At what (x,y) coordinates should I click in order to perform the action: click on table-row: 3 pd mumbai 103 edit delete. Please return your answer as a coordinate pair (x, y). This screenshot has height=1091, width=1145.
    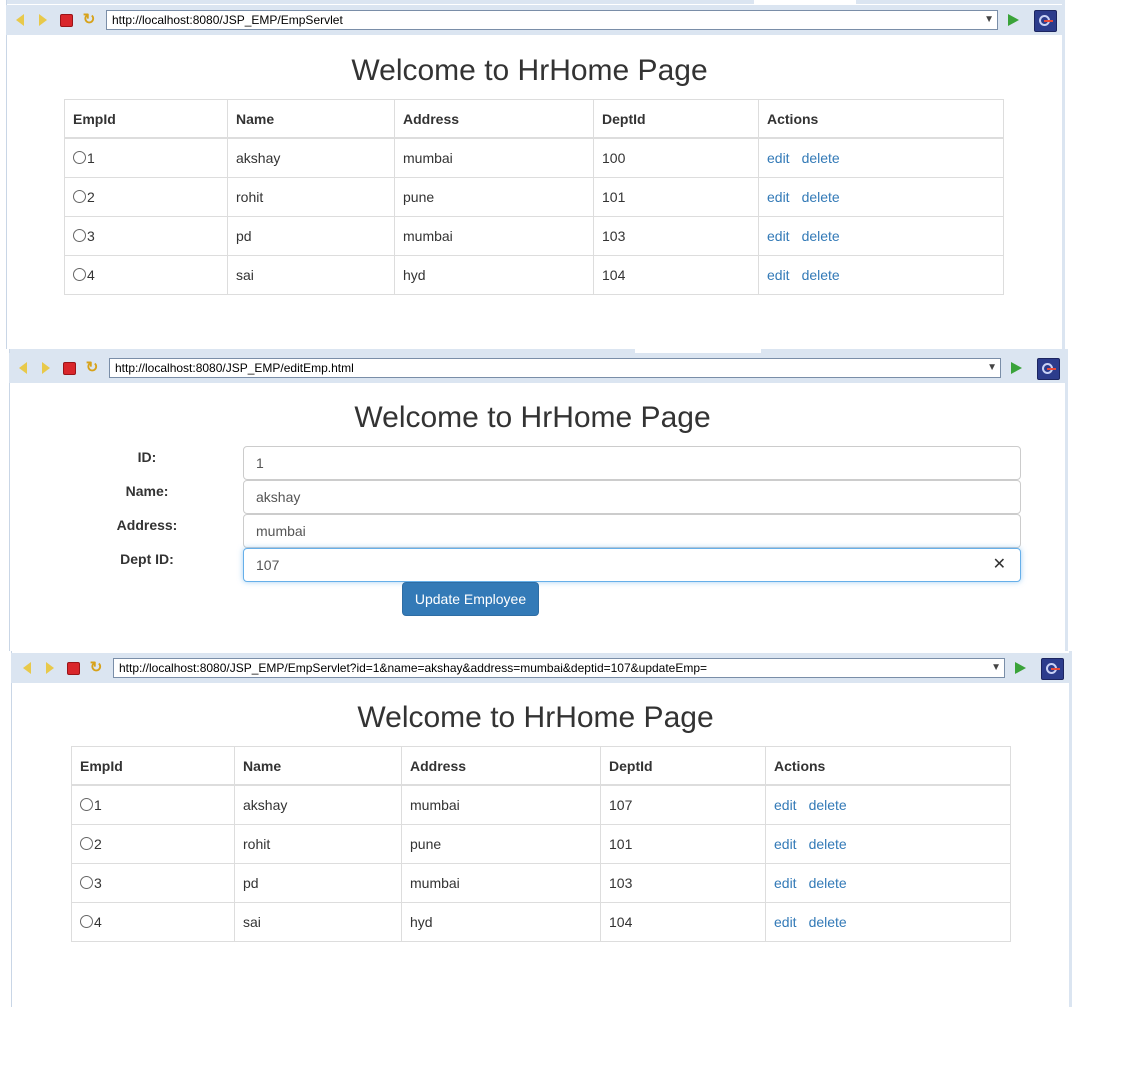
    Looking at the image, I should click on (534, 236).